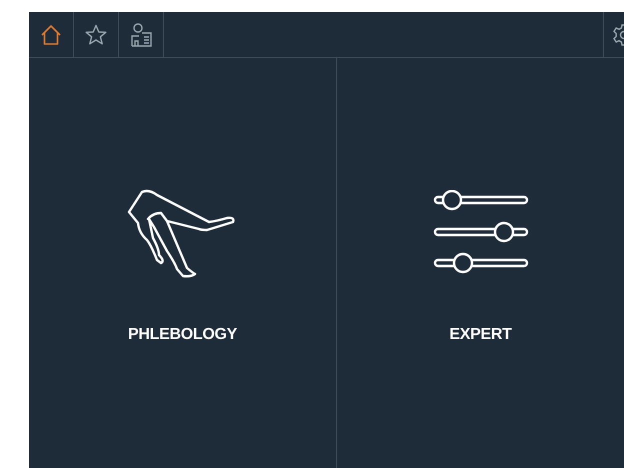  Describe the element at coordinates (96, 34) in the screenshot. I see `star-icon` at that location.